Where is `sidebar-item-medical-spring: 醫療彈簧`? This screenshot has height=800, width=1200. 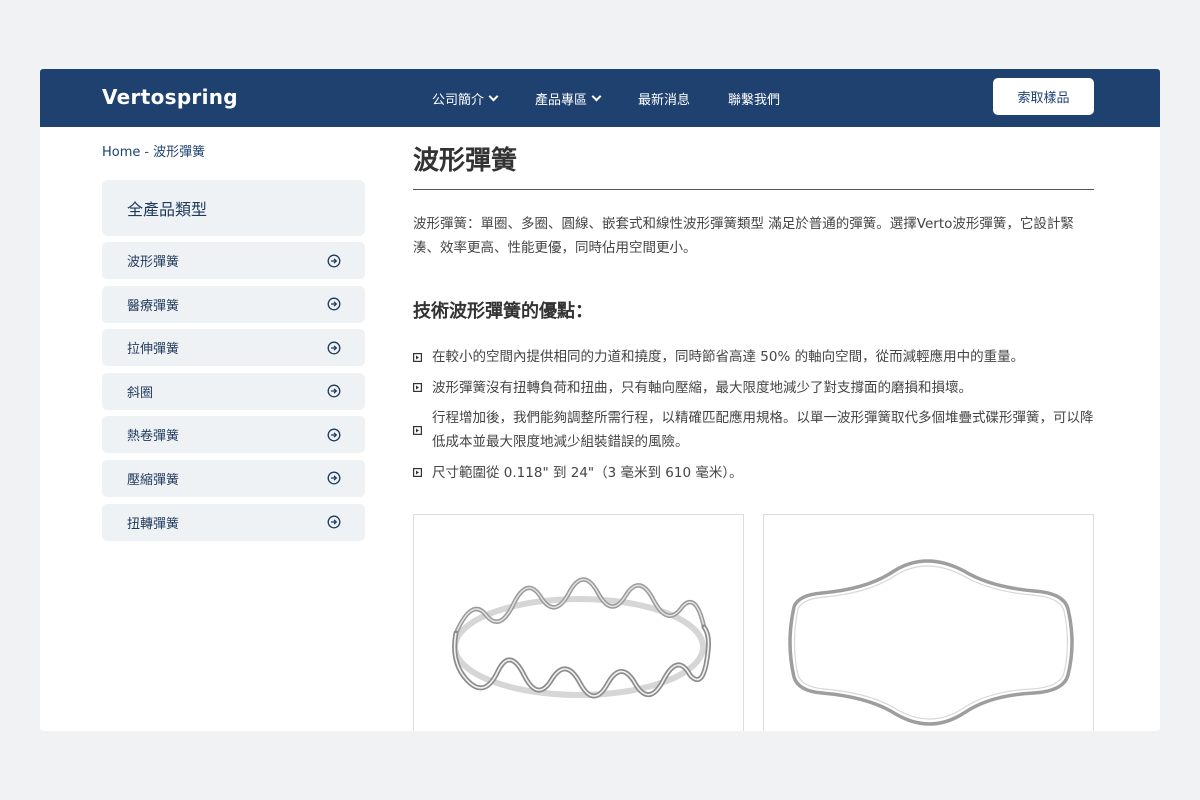
sidebar-item-medical-spring: 醫療彈簧 is located at coordinates (233, 304).